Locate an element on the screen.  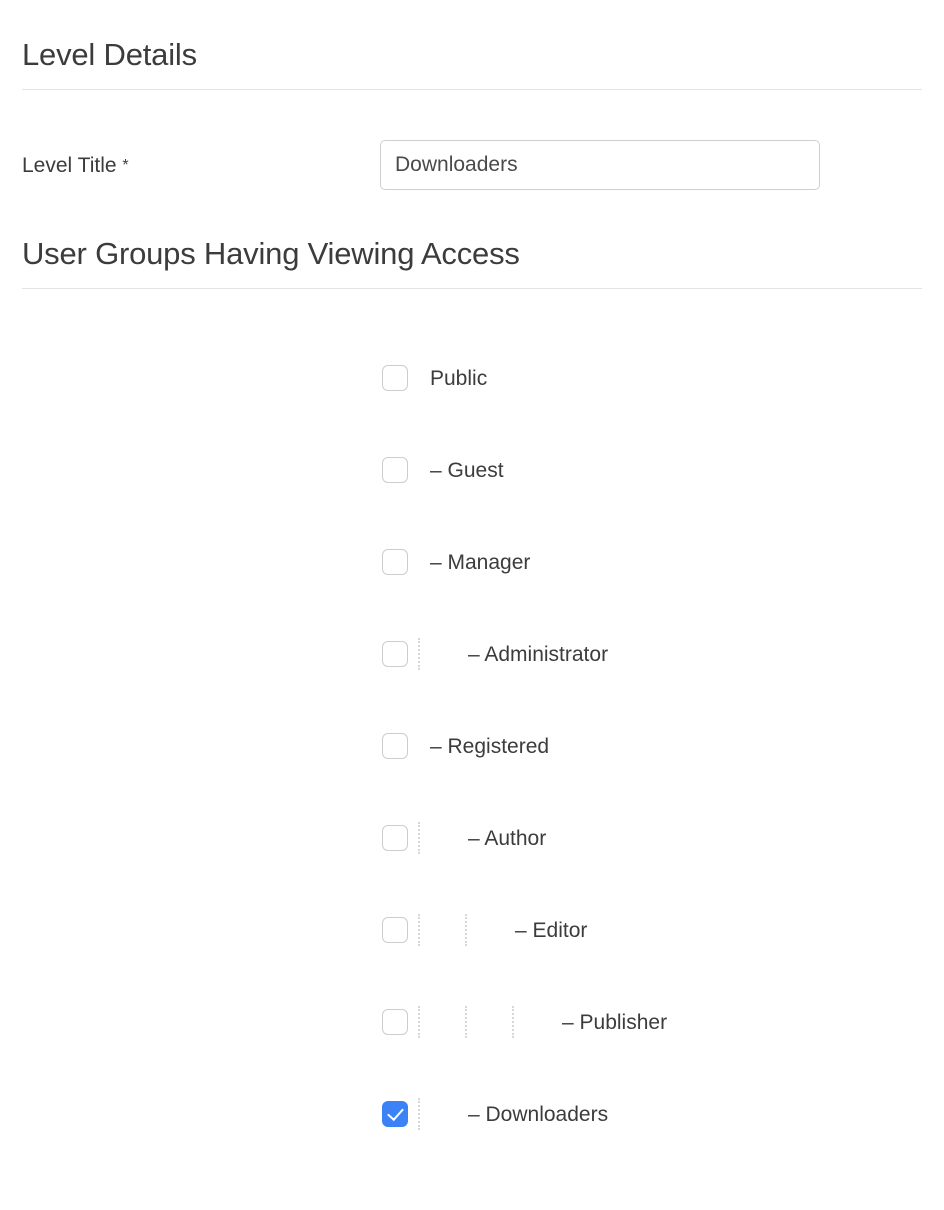
group-row: – Publisher is located at coordinates (663, 1022).